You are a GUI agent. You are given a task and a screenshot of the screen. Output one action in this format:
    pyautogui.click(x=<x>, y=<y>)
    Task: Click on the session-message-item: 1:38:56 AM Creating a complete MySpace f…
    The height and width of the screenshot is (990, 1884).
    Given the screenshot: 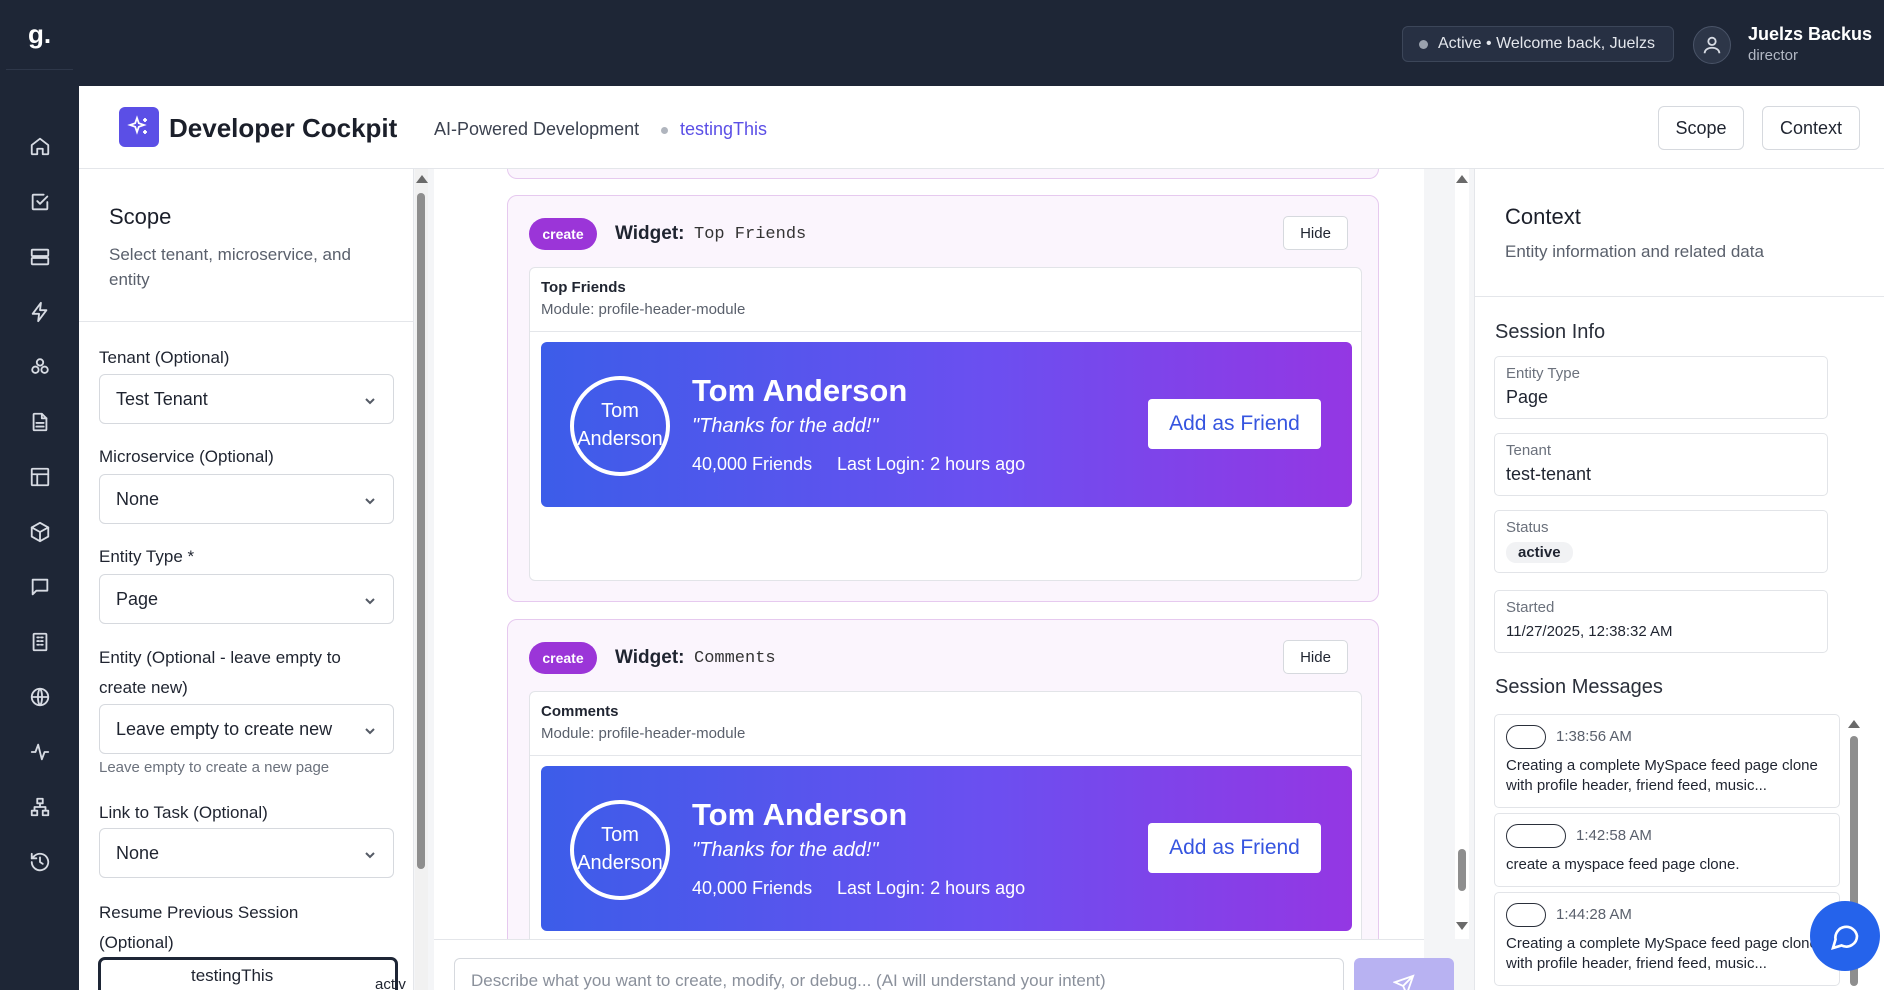 What is the action you would take?
    pyautogui.click(x=1667, y=761)
    